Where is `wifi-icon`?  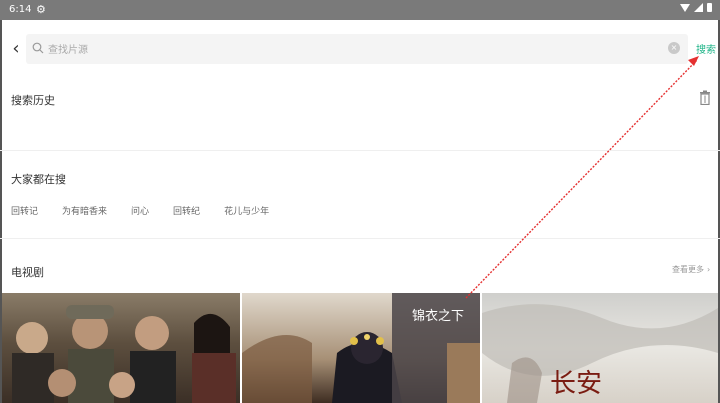 wifi-icon is located at coordinates (685, 7).